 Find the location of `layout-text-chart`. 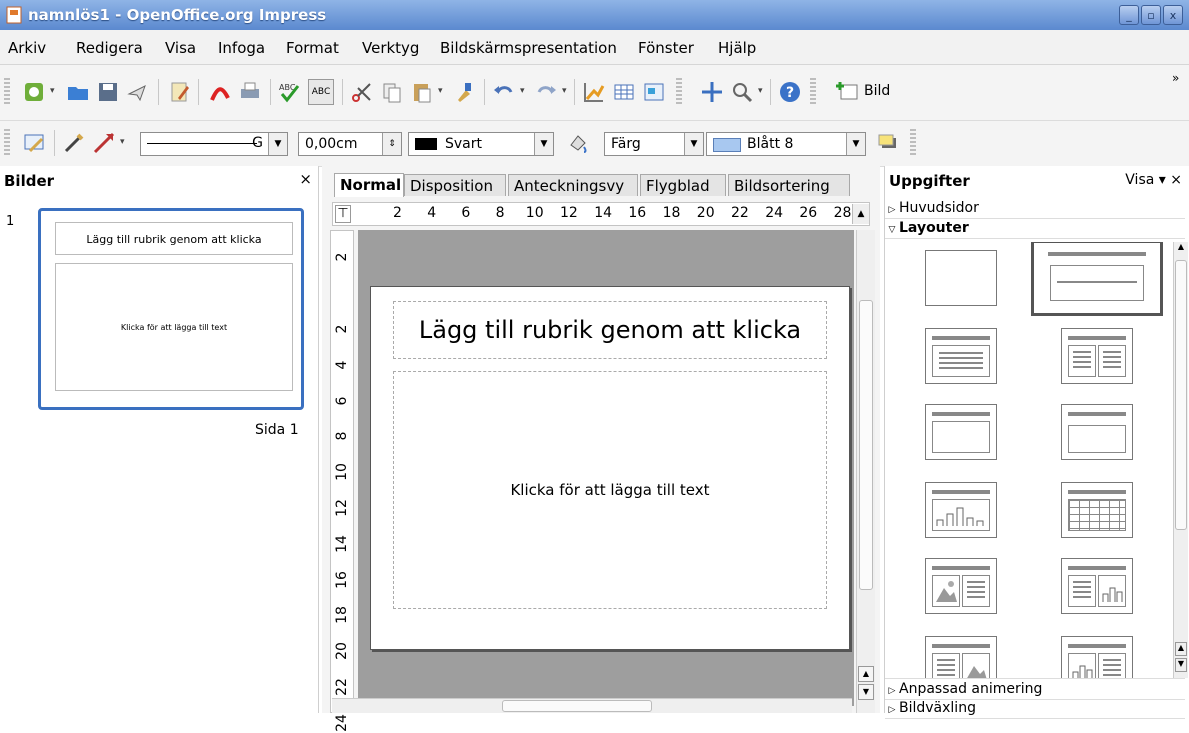

layout-text-chart is located at coordinates (1097, 586).